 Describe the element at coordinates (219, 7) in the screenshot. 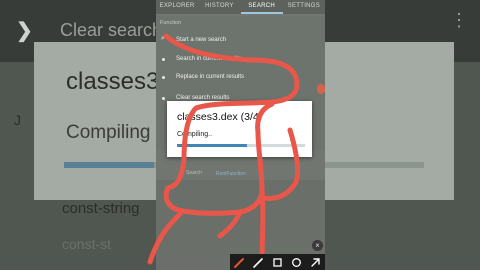

I see `tab-history: HISTORY` at that location.